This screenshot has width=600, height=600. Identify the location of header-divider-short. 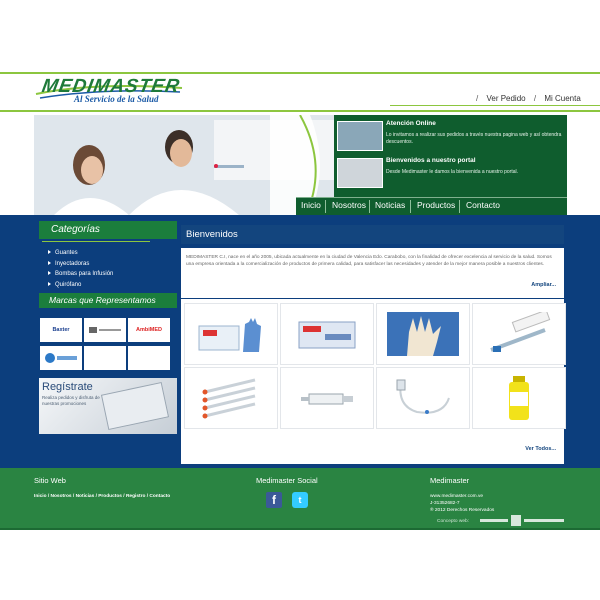
(495, 105).